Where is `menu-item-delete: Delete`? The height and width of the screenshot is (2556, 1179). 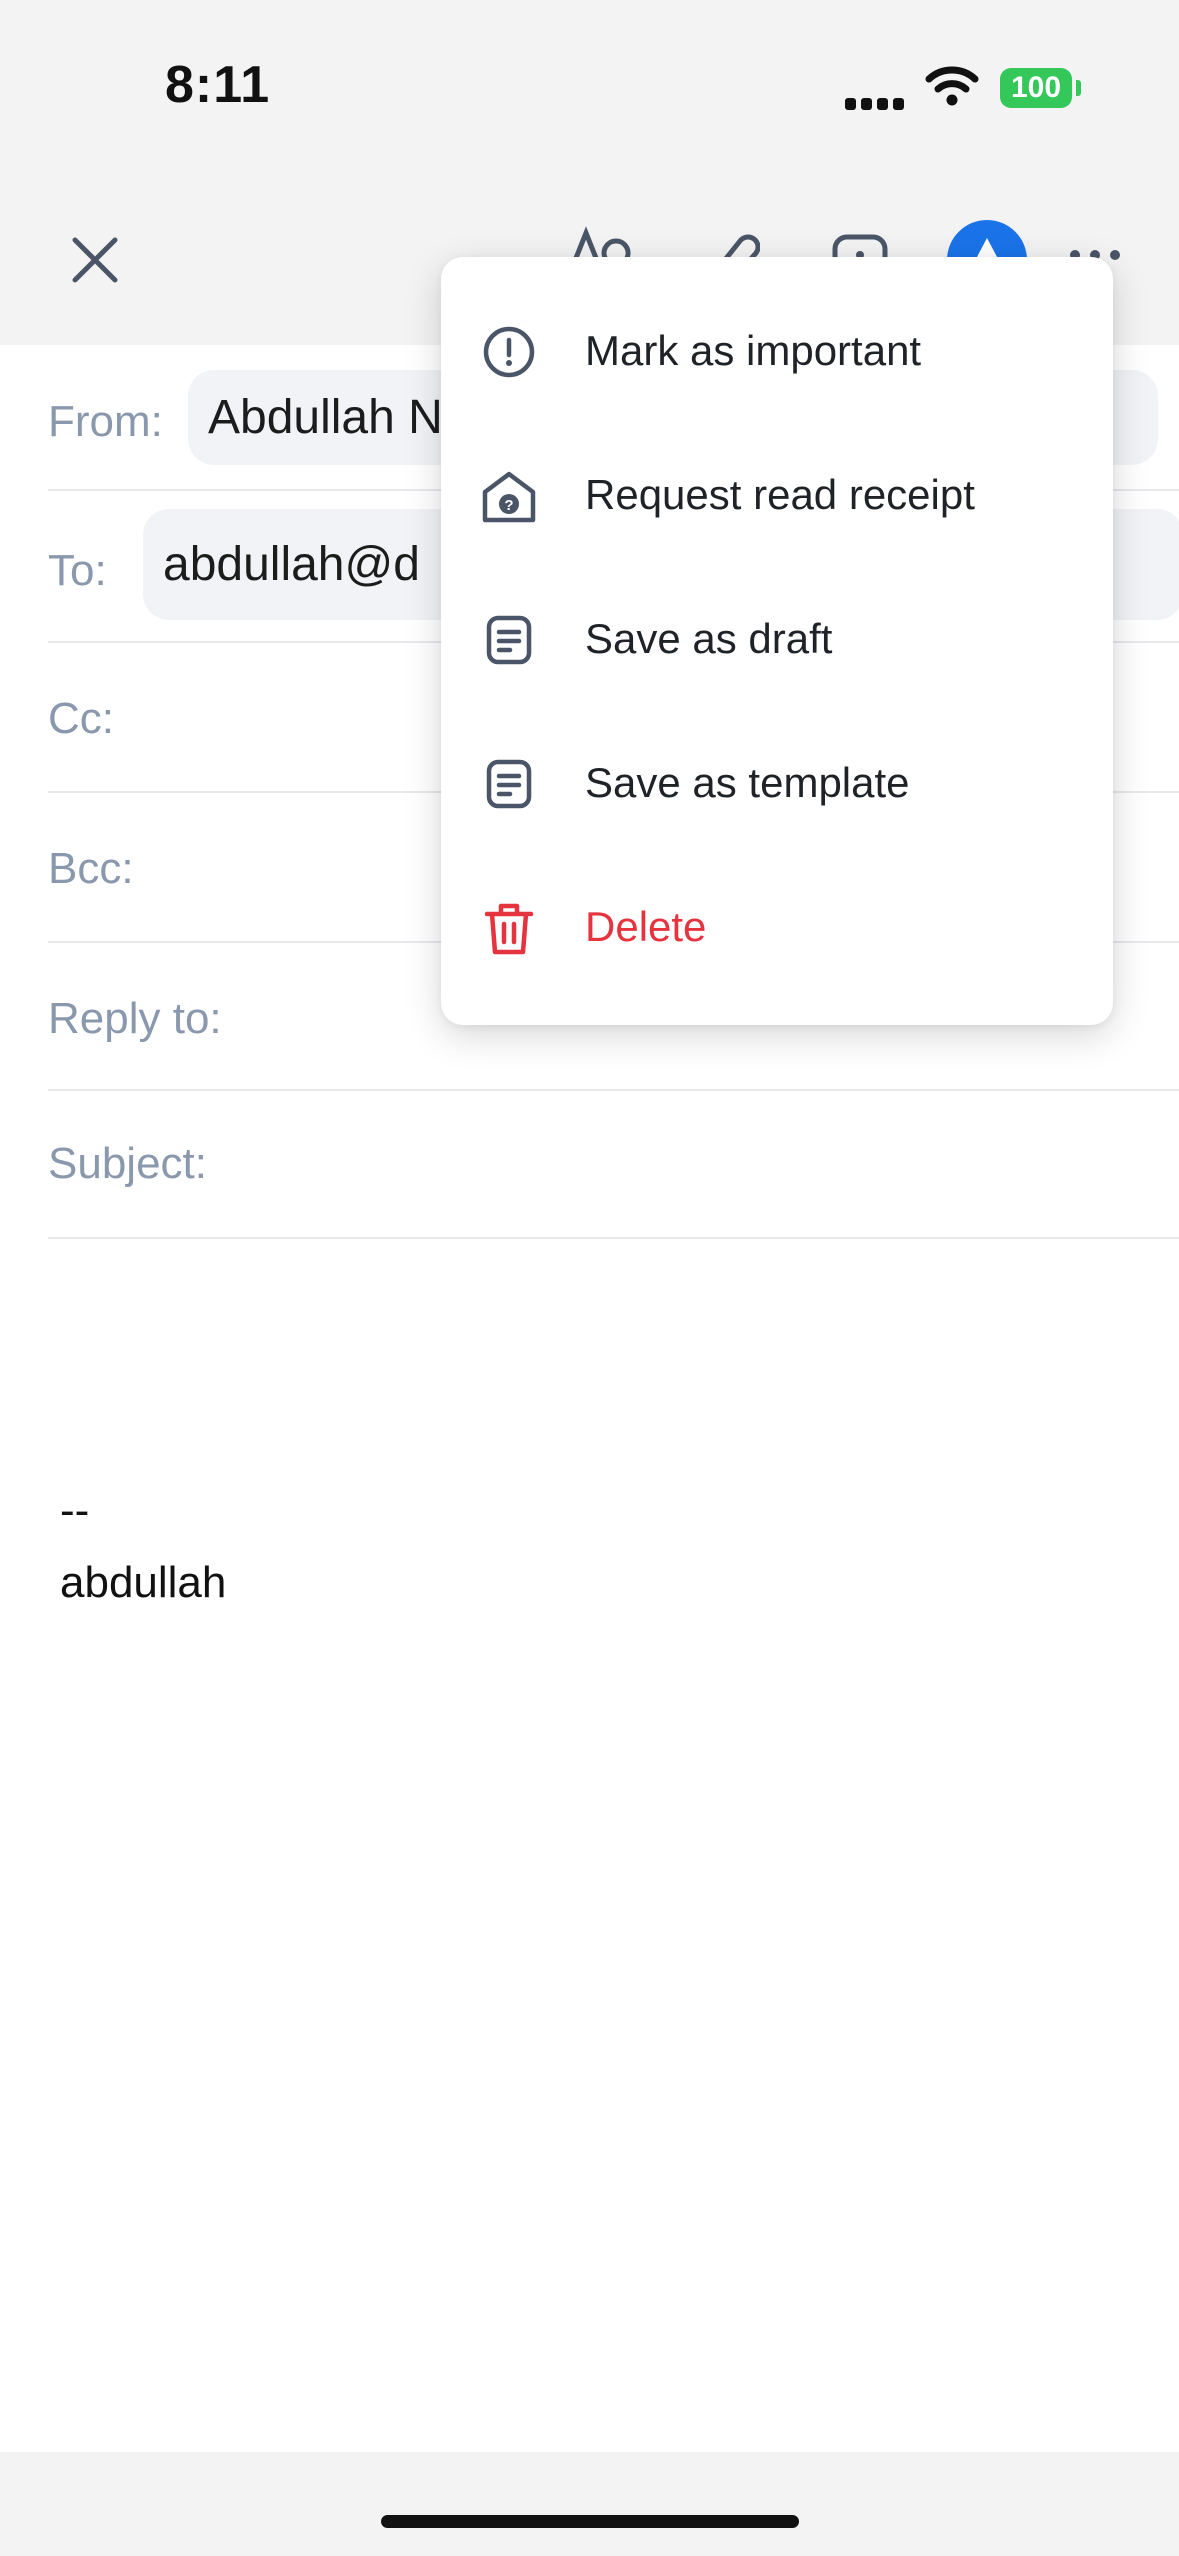
menu-item-delete: Delete is located at coordinates (777, 928).